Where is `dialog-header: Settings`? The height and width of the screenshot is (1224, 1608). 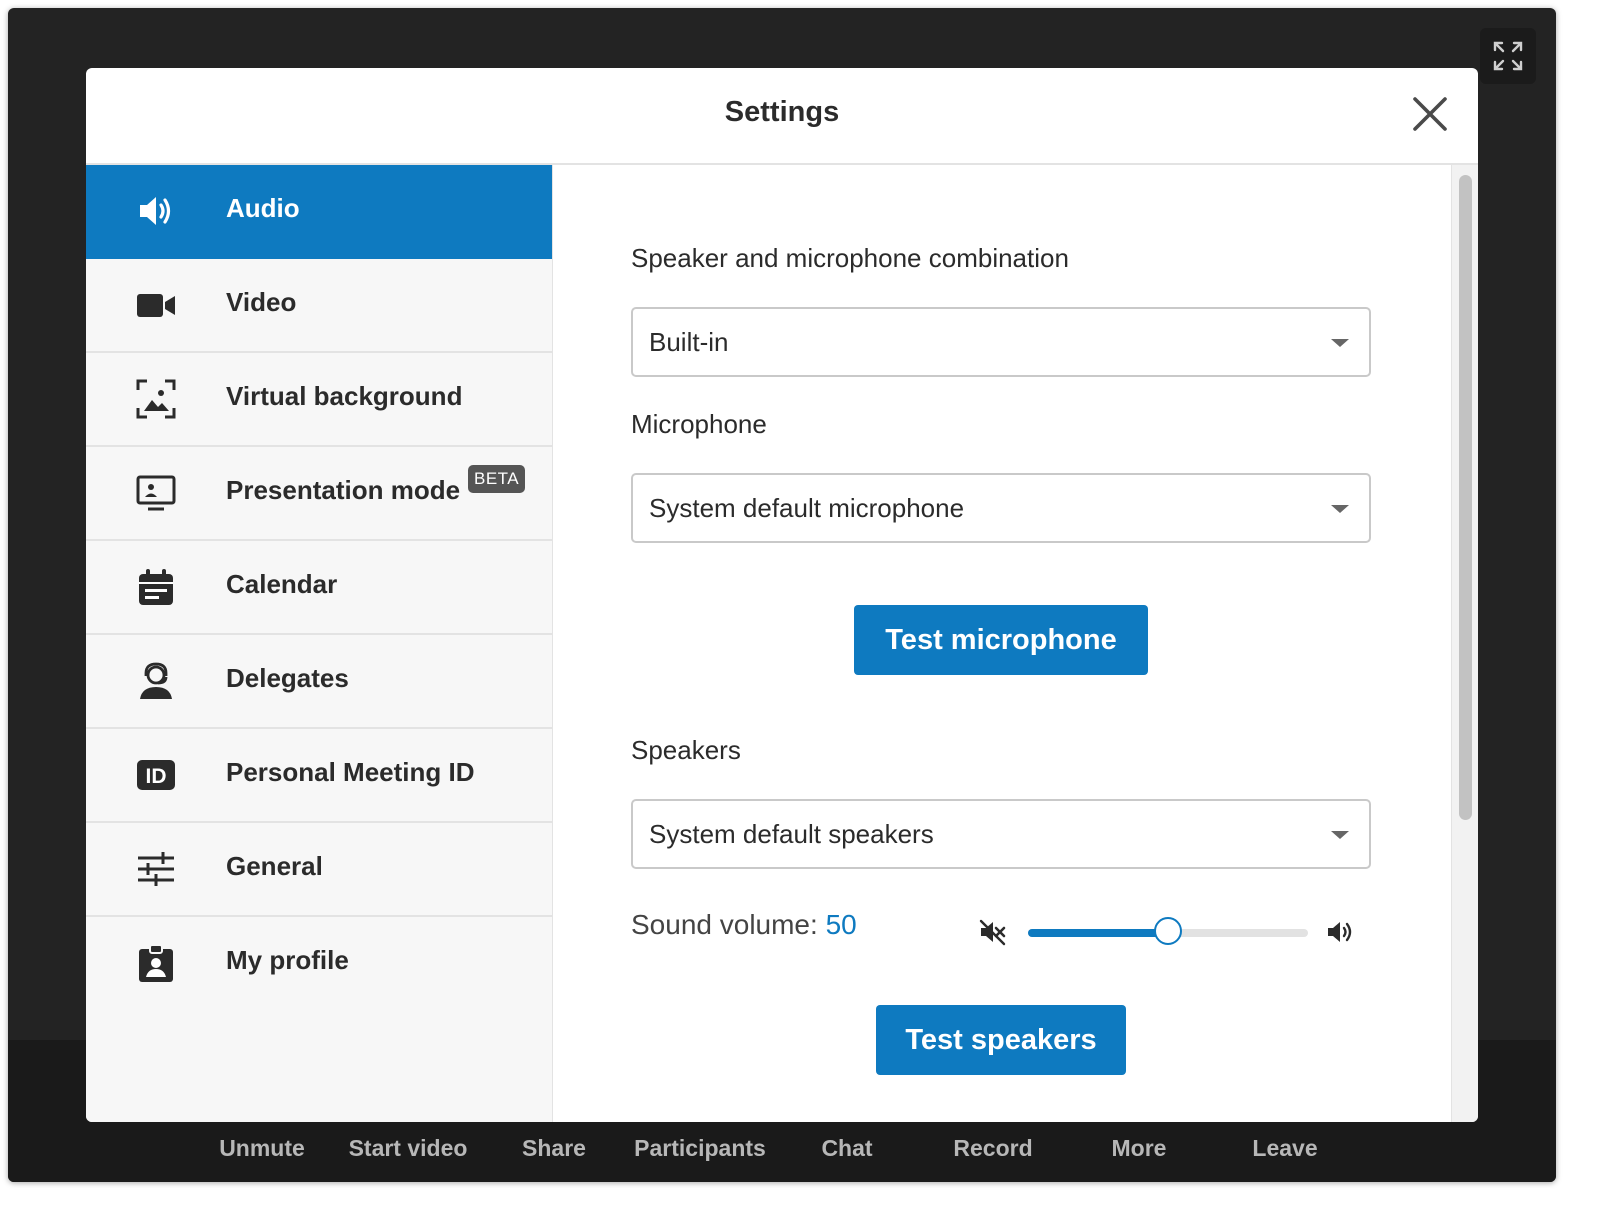
dialog-header: Settings is located at coordinates (782, 116).